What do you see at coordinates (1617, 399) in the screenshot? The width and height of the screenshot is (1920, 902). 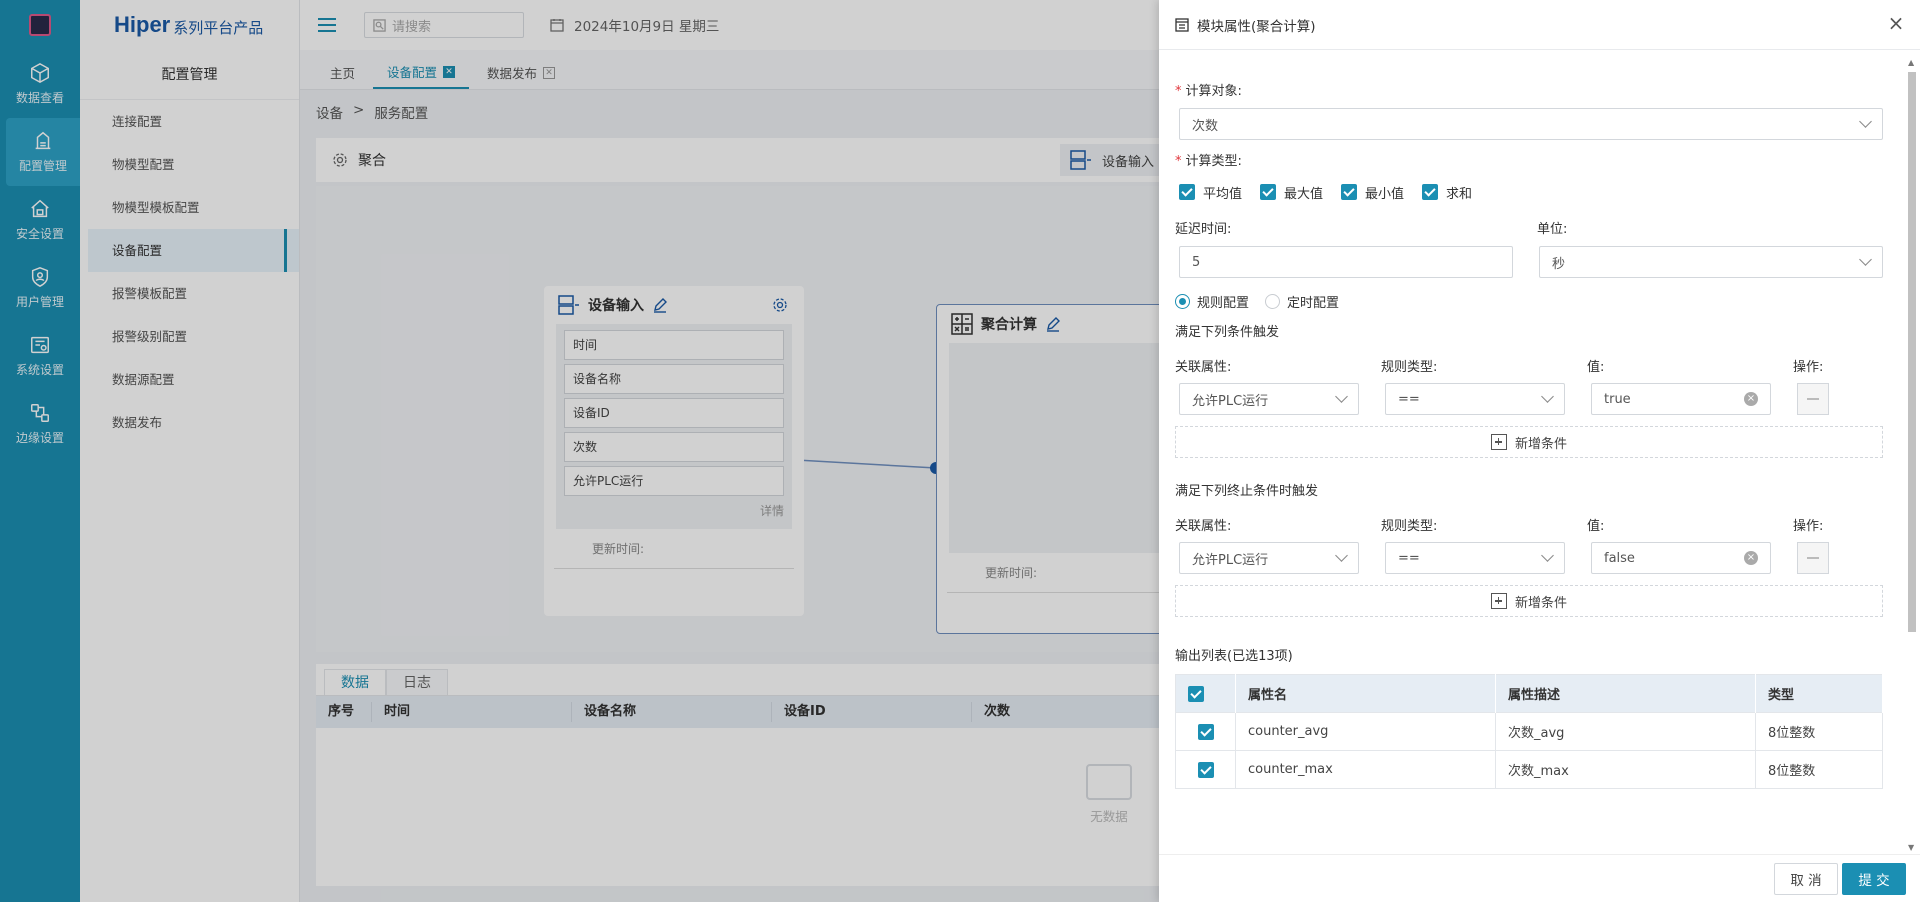 I see `input-value: true` at bounding box center [1617, 399].